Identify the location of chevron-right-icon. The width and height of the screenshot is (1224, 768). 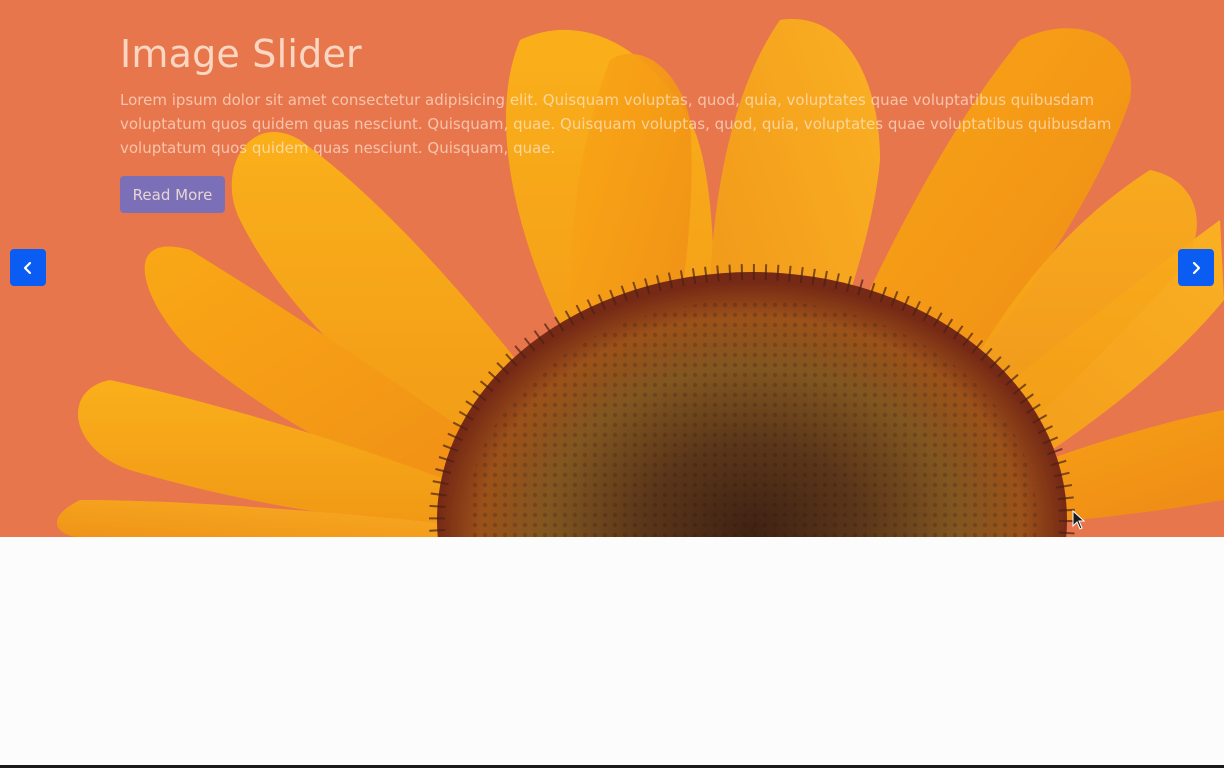
(1196, 267).